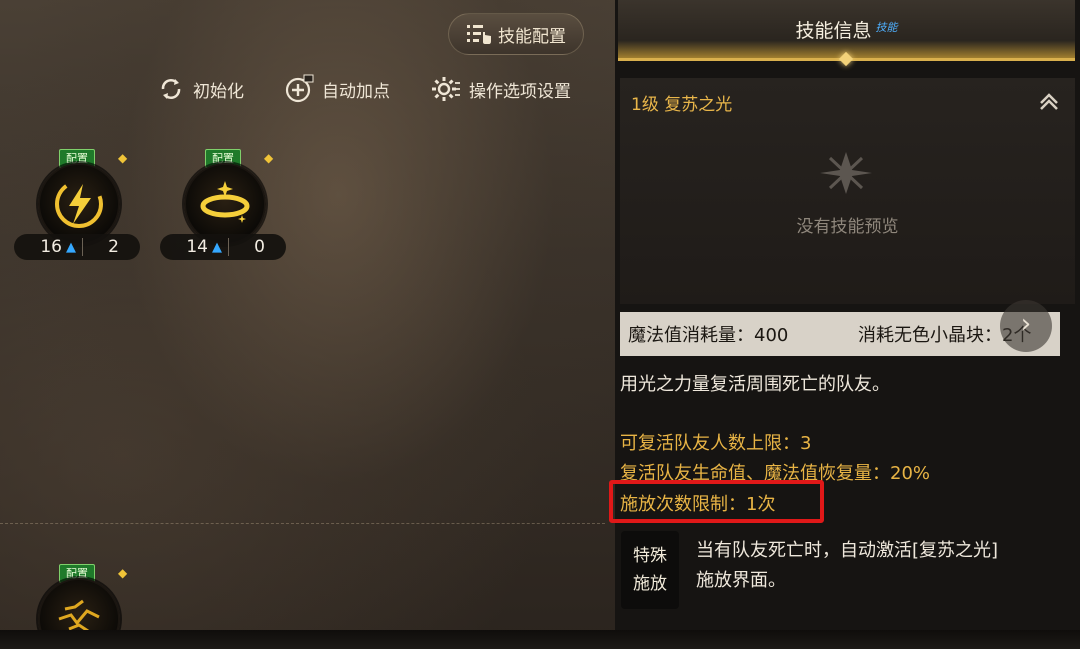 The height and width of the screenshot is (649, 1080). What do you see at coordinates (1049, 100) in the screenshot?
I see `collapse-chevron-icon` at bounding box center [1049, 100].